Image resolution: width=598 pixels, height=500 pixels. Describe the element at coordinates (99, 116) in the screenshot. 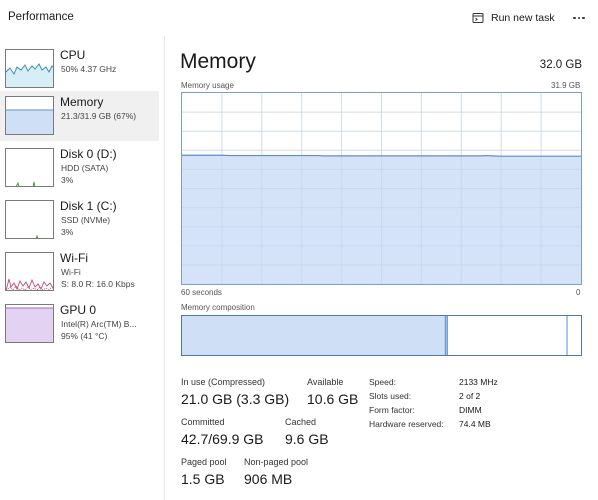

I see `sidebar-item-detail: 21.3/31.9 GB (67%)` at that location.